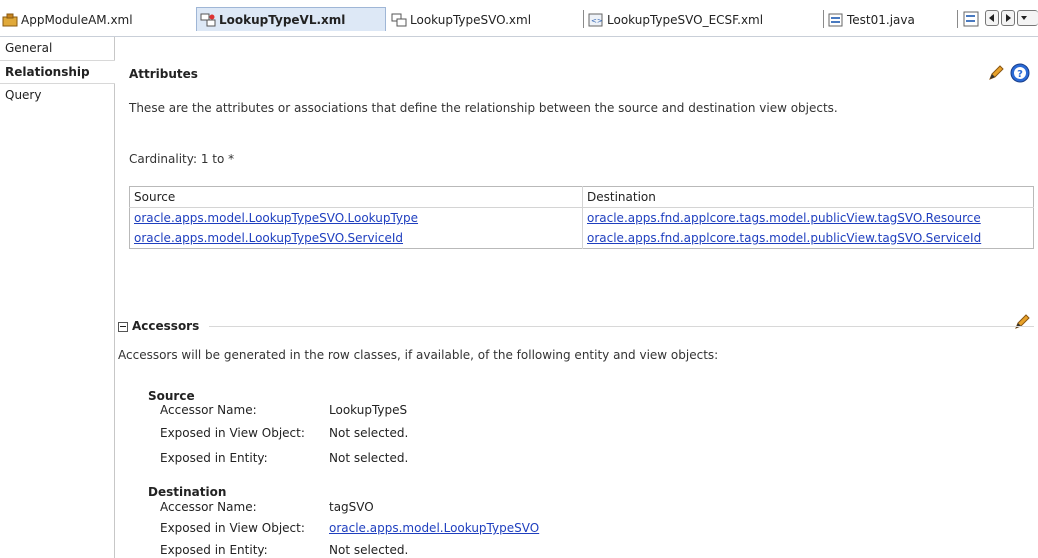  What do you see at coordinates (214, 550) in the screenshot?
I see `destination-exposed-entity-label: Exposed in Entity:` at bounding box center [214, 550].